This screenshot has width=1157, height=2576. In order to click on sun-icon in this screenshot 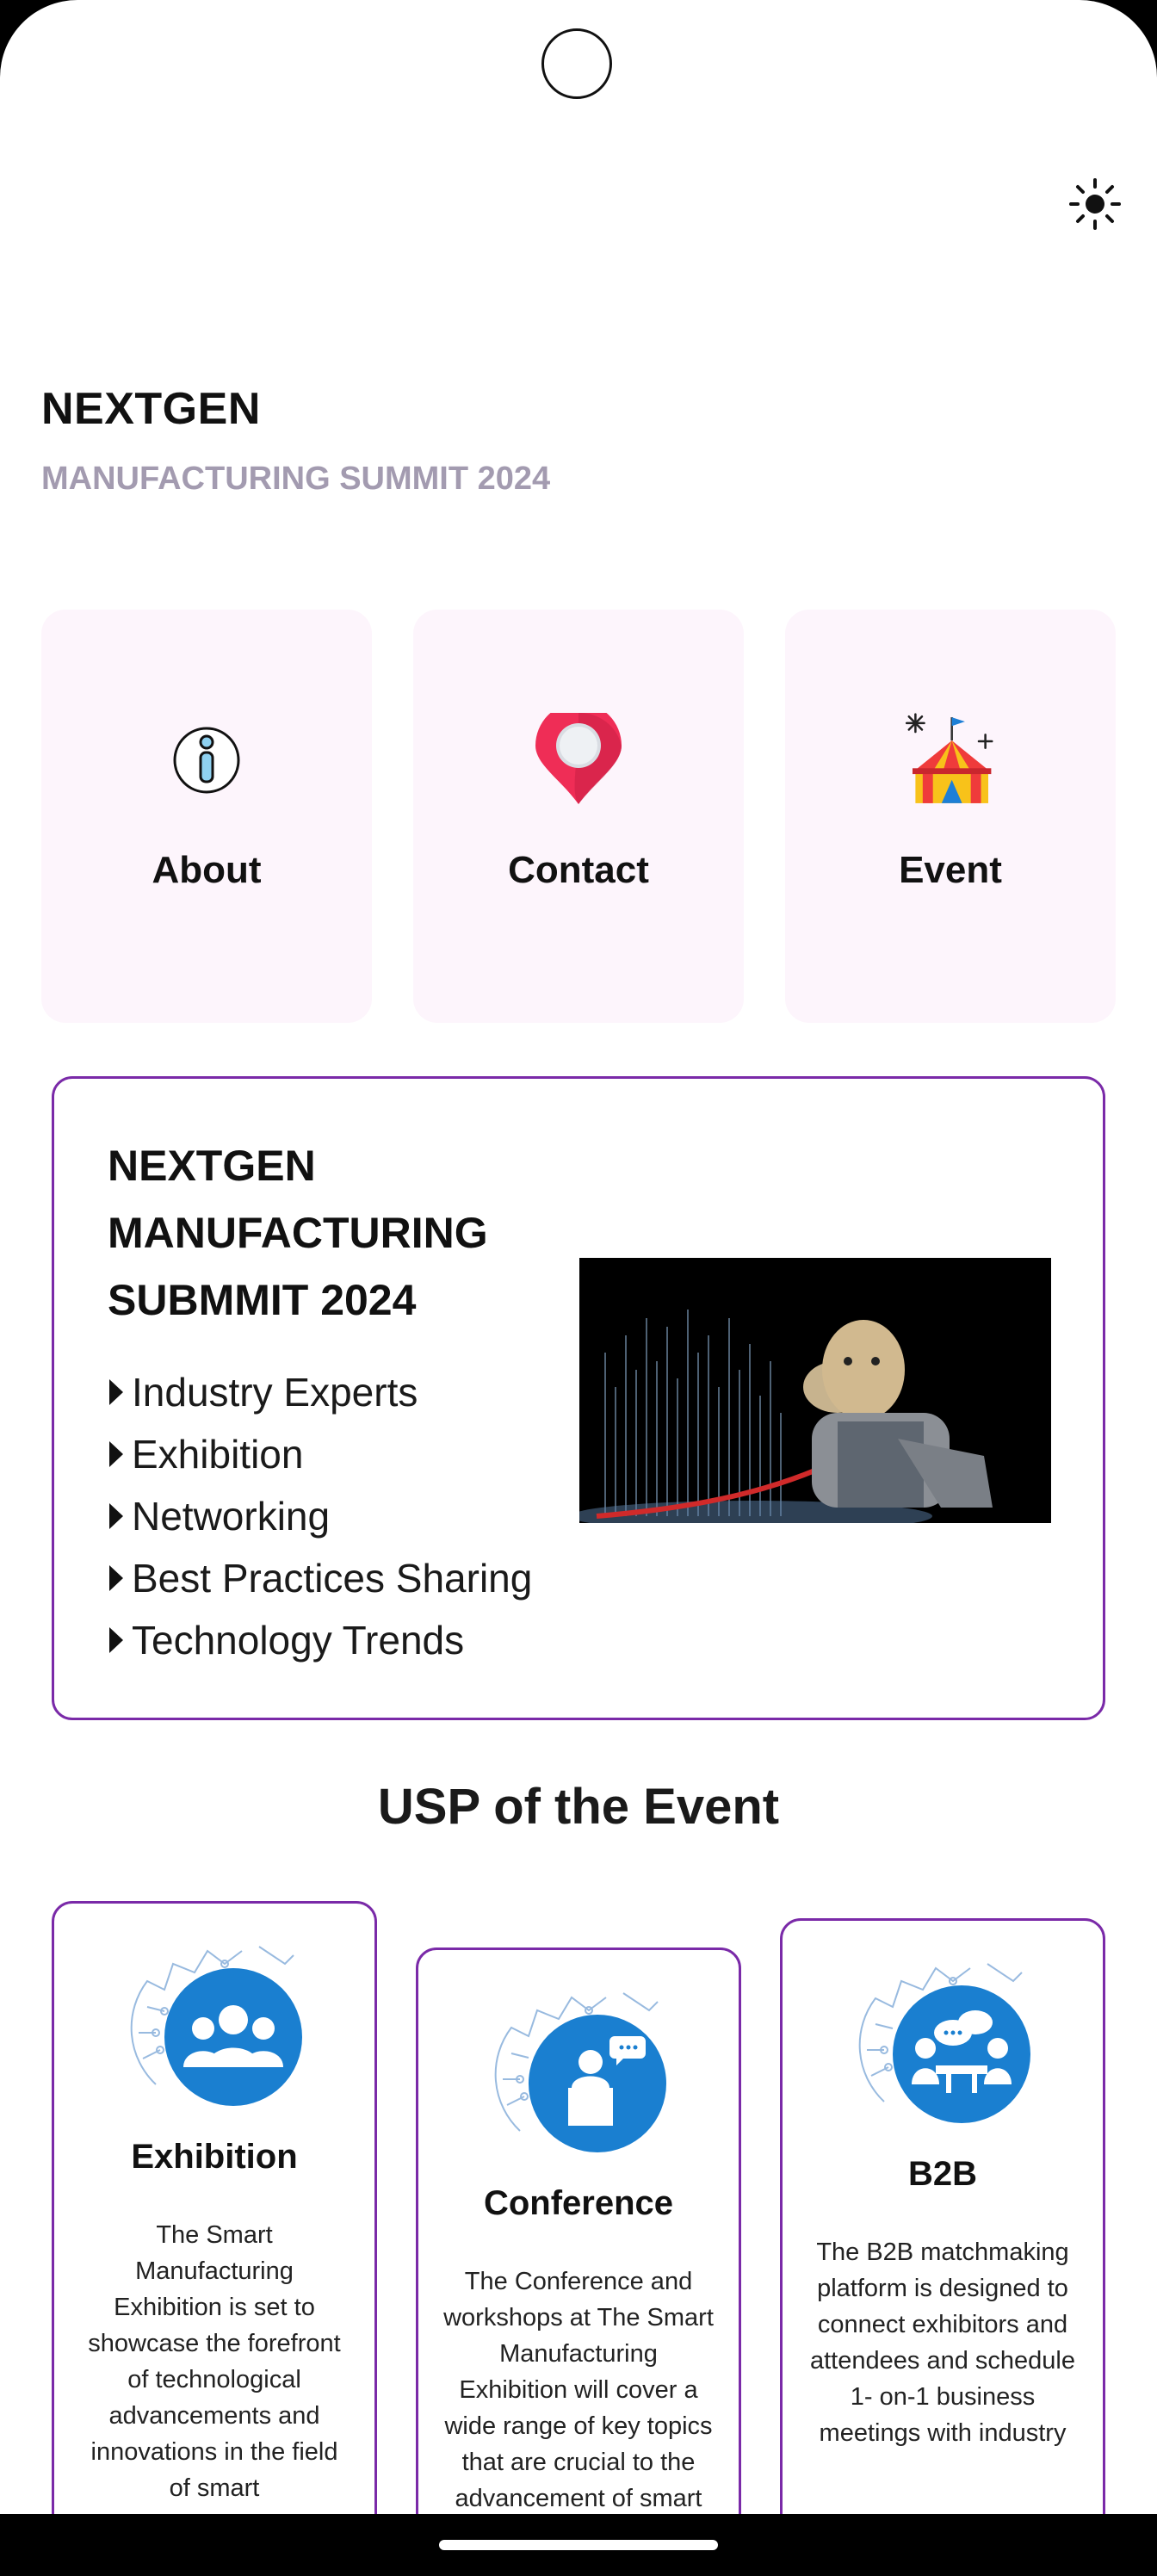, I will do `click(1095, 204)`.